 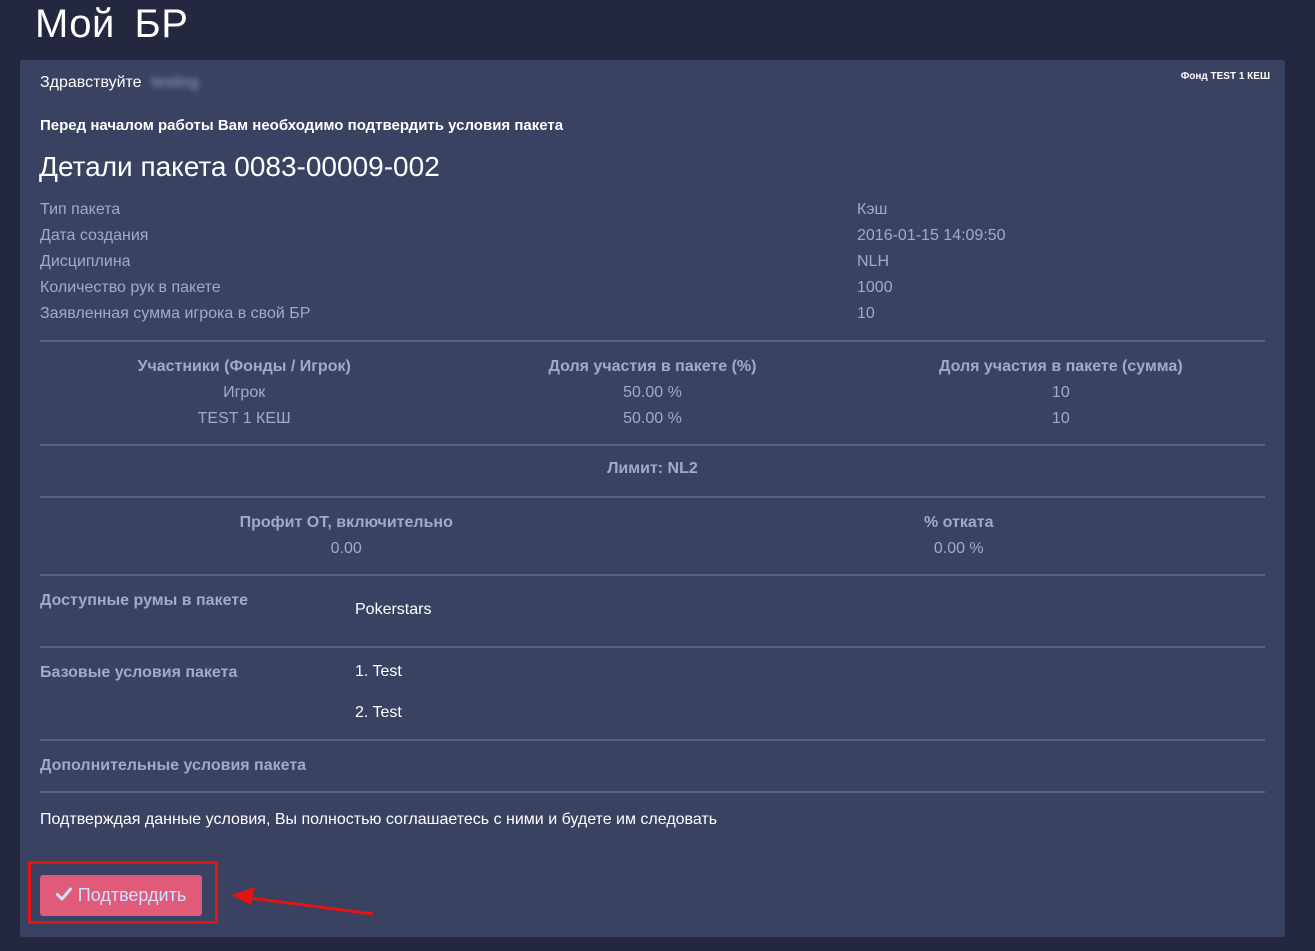 I want to click on table-cell: 0.00, so click(x=346, y=548).